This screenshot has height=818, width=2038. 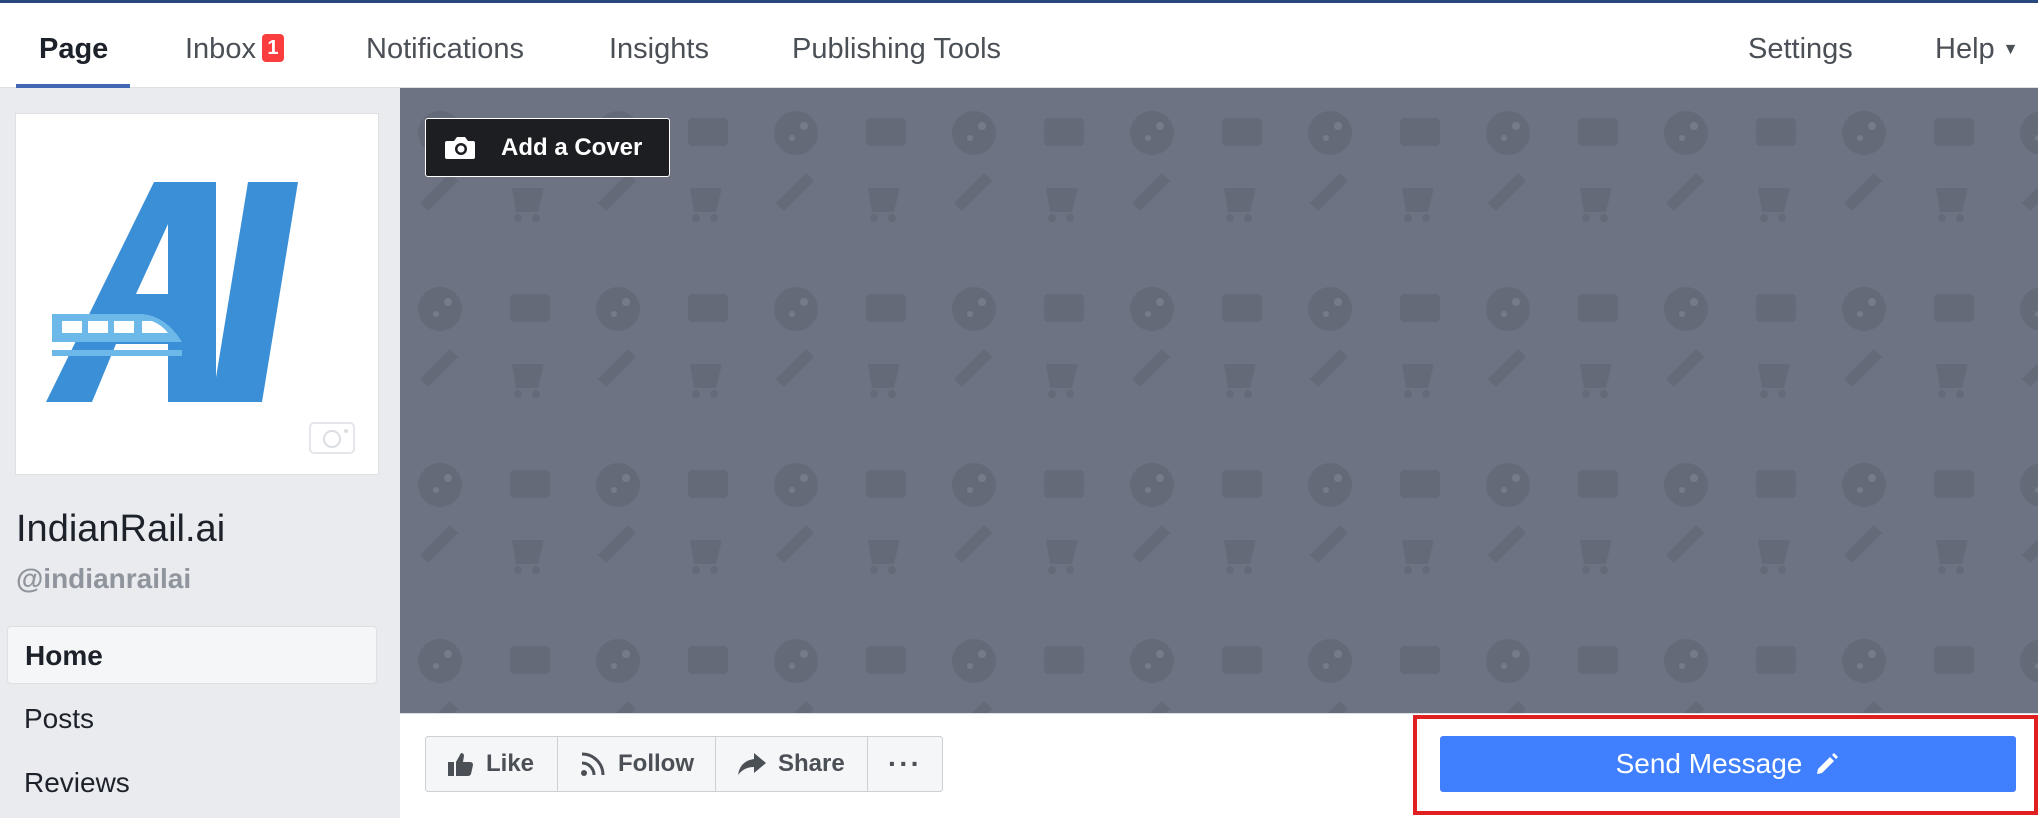 What do you see at coordinates (220, 49) in the screenshot?
I see `nav-tab-inbox-label: Inbox` at bounding box center [220, 49].